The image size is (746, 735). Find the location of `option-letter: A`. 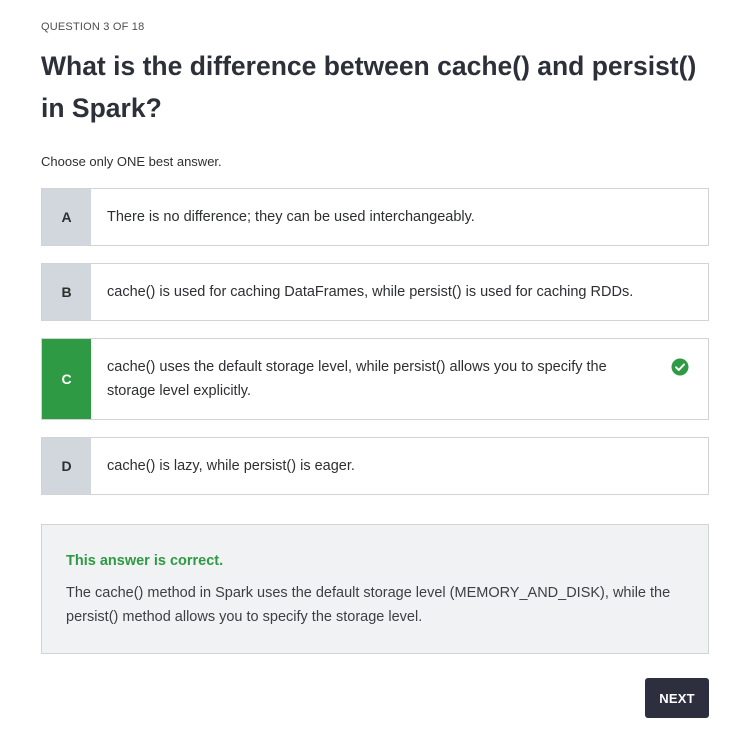

option-letter: A is located at coordinates (66, 217).